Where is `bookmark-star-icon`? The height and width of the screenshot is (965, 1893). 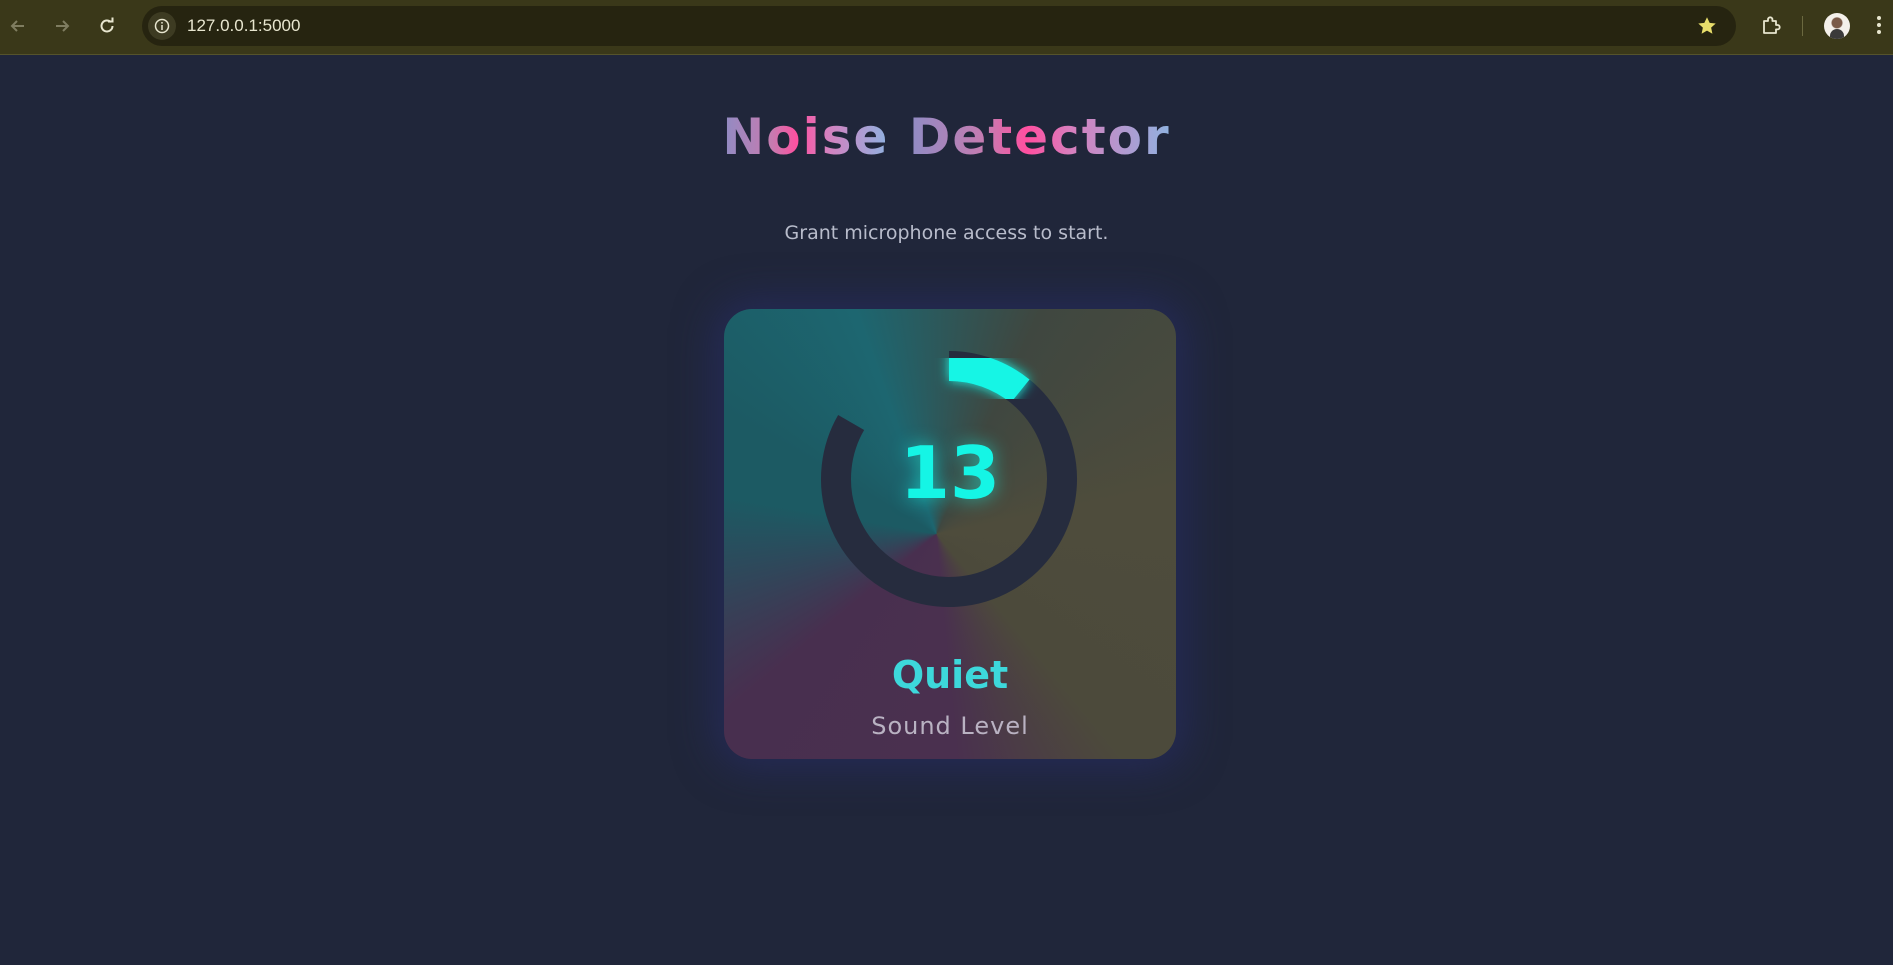 bookmark-star-icon is located at coordinates (1707, 26).